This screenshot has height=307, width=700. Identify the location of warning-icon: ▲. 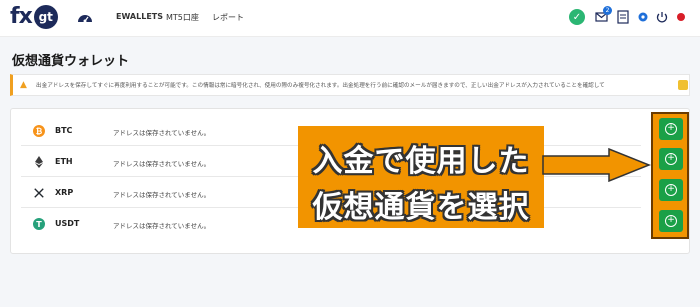
(23, 85).